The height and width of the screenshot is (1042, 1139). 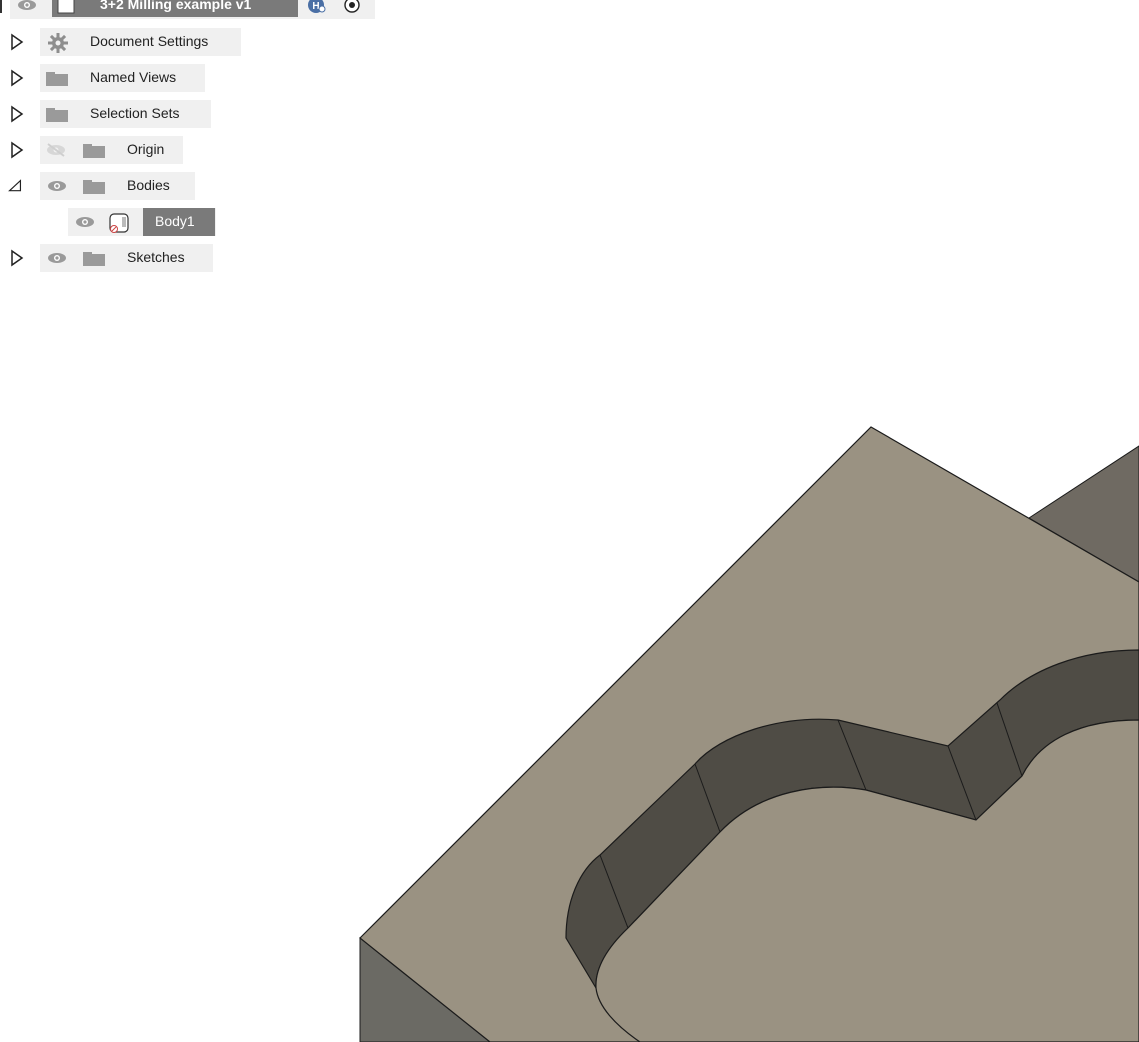 I want to click on browser-item-document-settings: Document Settings, so click(x=122, y=42).